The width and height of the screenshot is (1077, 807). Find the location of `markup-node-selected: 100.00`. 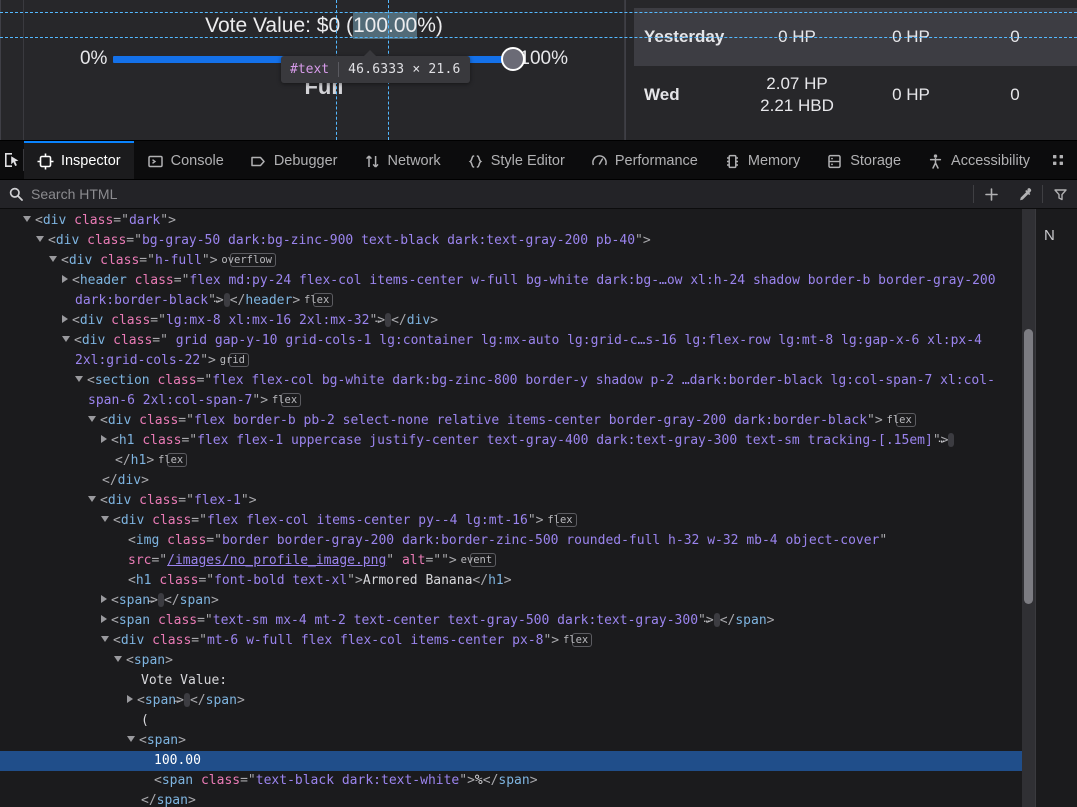

markup-node-selected: 100.00 is located at coordinates (517, 761).